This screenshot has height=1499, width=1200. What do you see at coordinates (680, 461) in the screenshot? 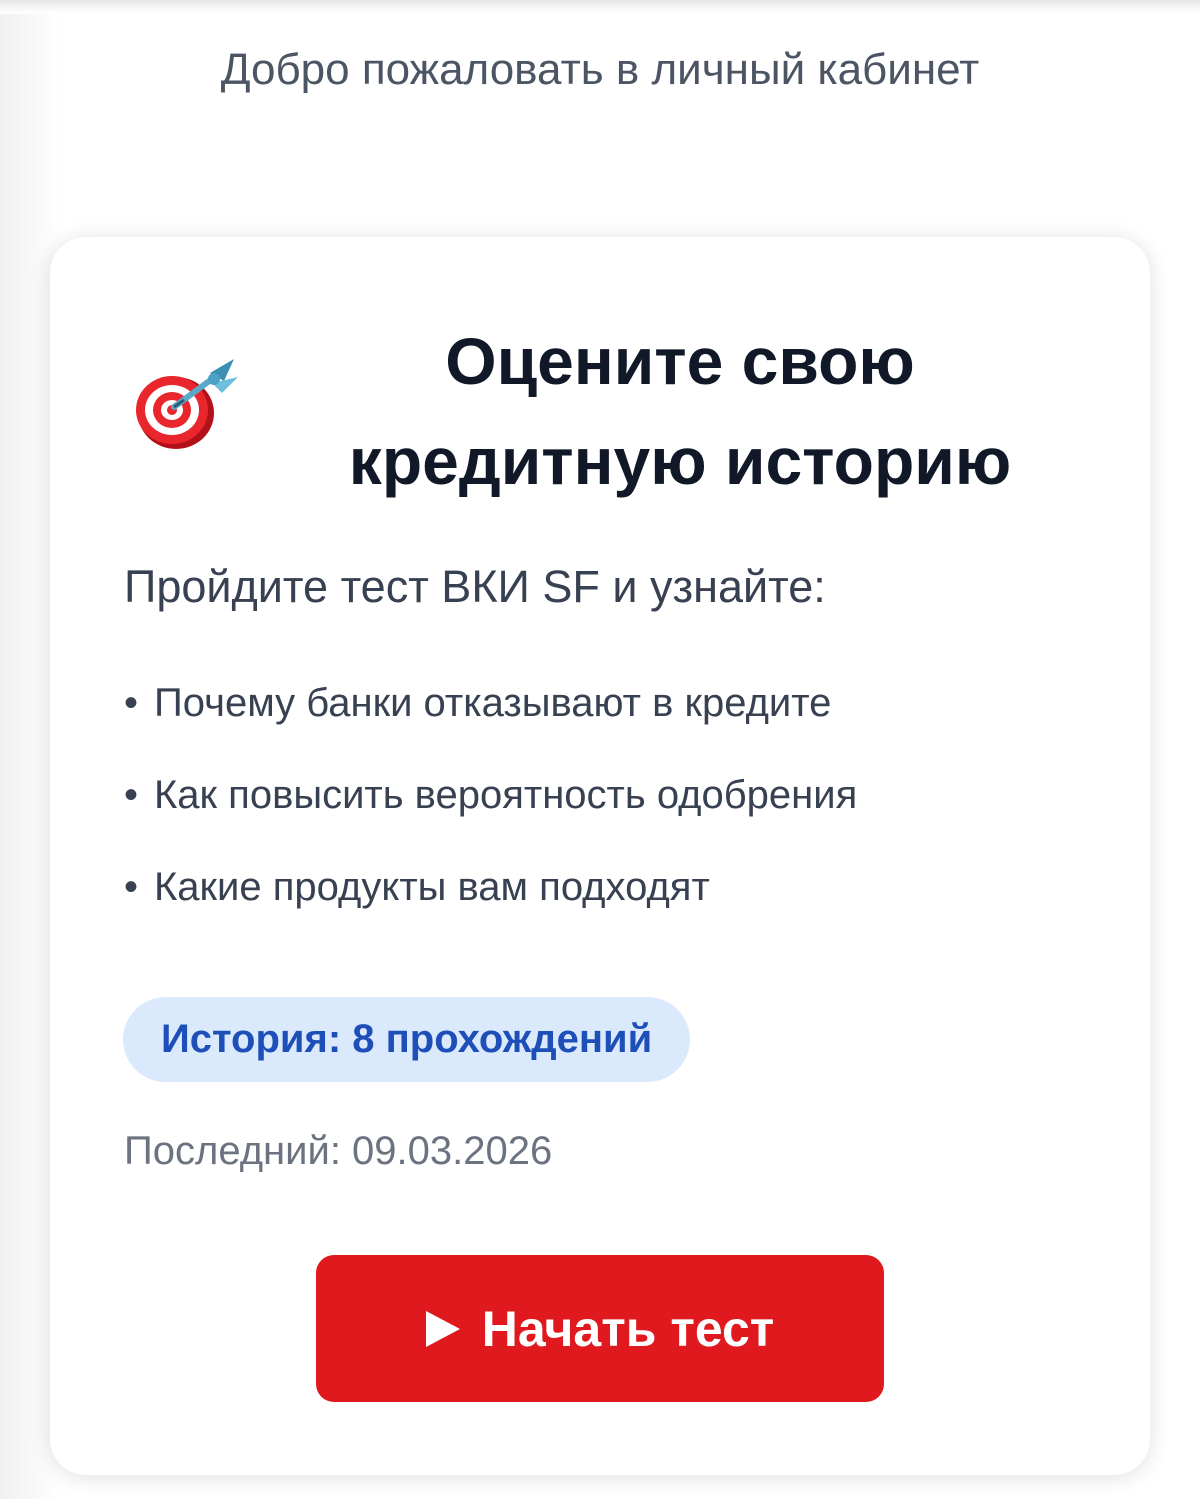
I see `card-title-line-2: кредитную историю` at bounding box center [680, 461].